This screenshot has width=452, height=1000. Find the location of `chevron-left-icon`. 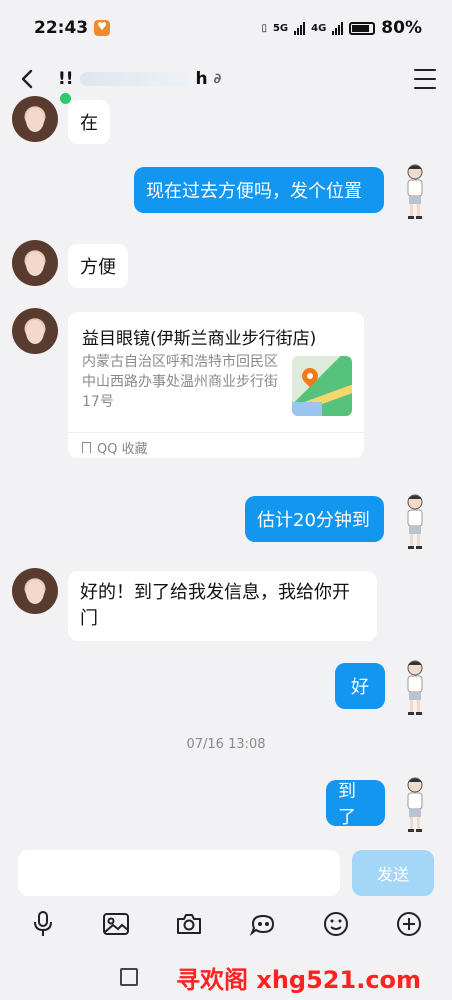

chevron-left-icon is located at coordinates (28, 79).